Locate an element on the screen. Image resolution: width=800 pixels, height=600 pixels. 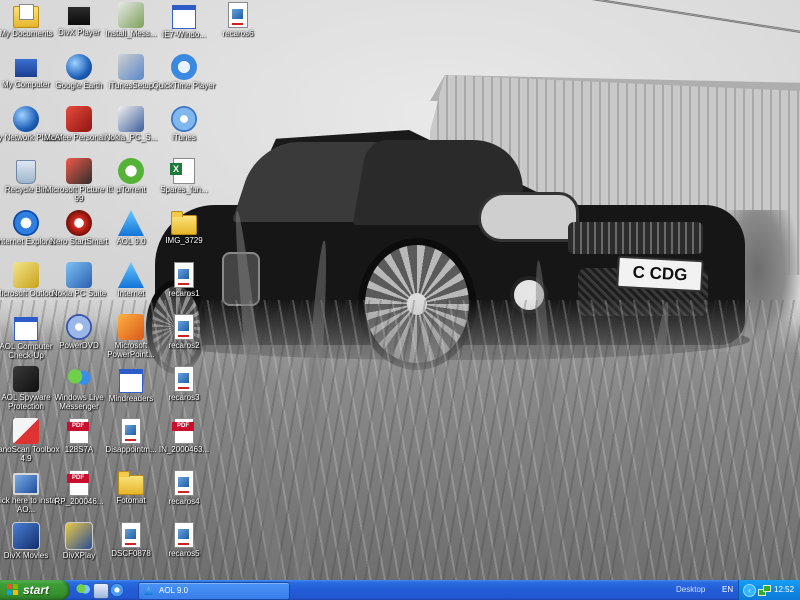
utorrent-icon is located at coordinates (131, 171).